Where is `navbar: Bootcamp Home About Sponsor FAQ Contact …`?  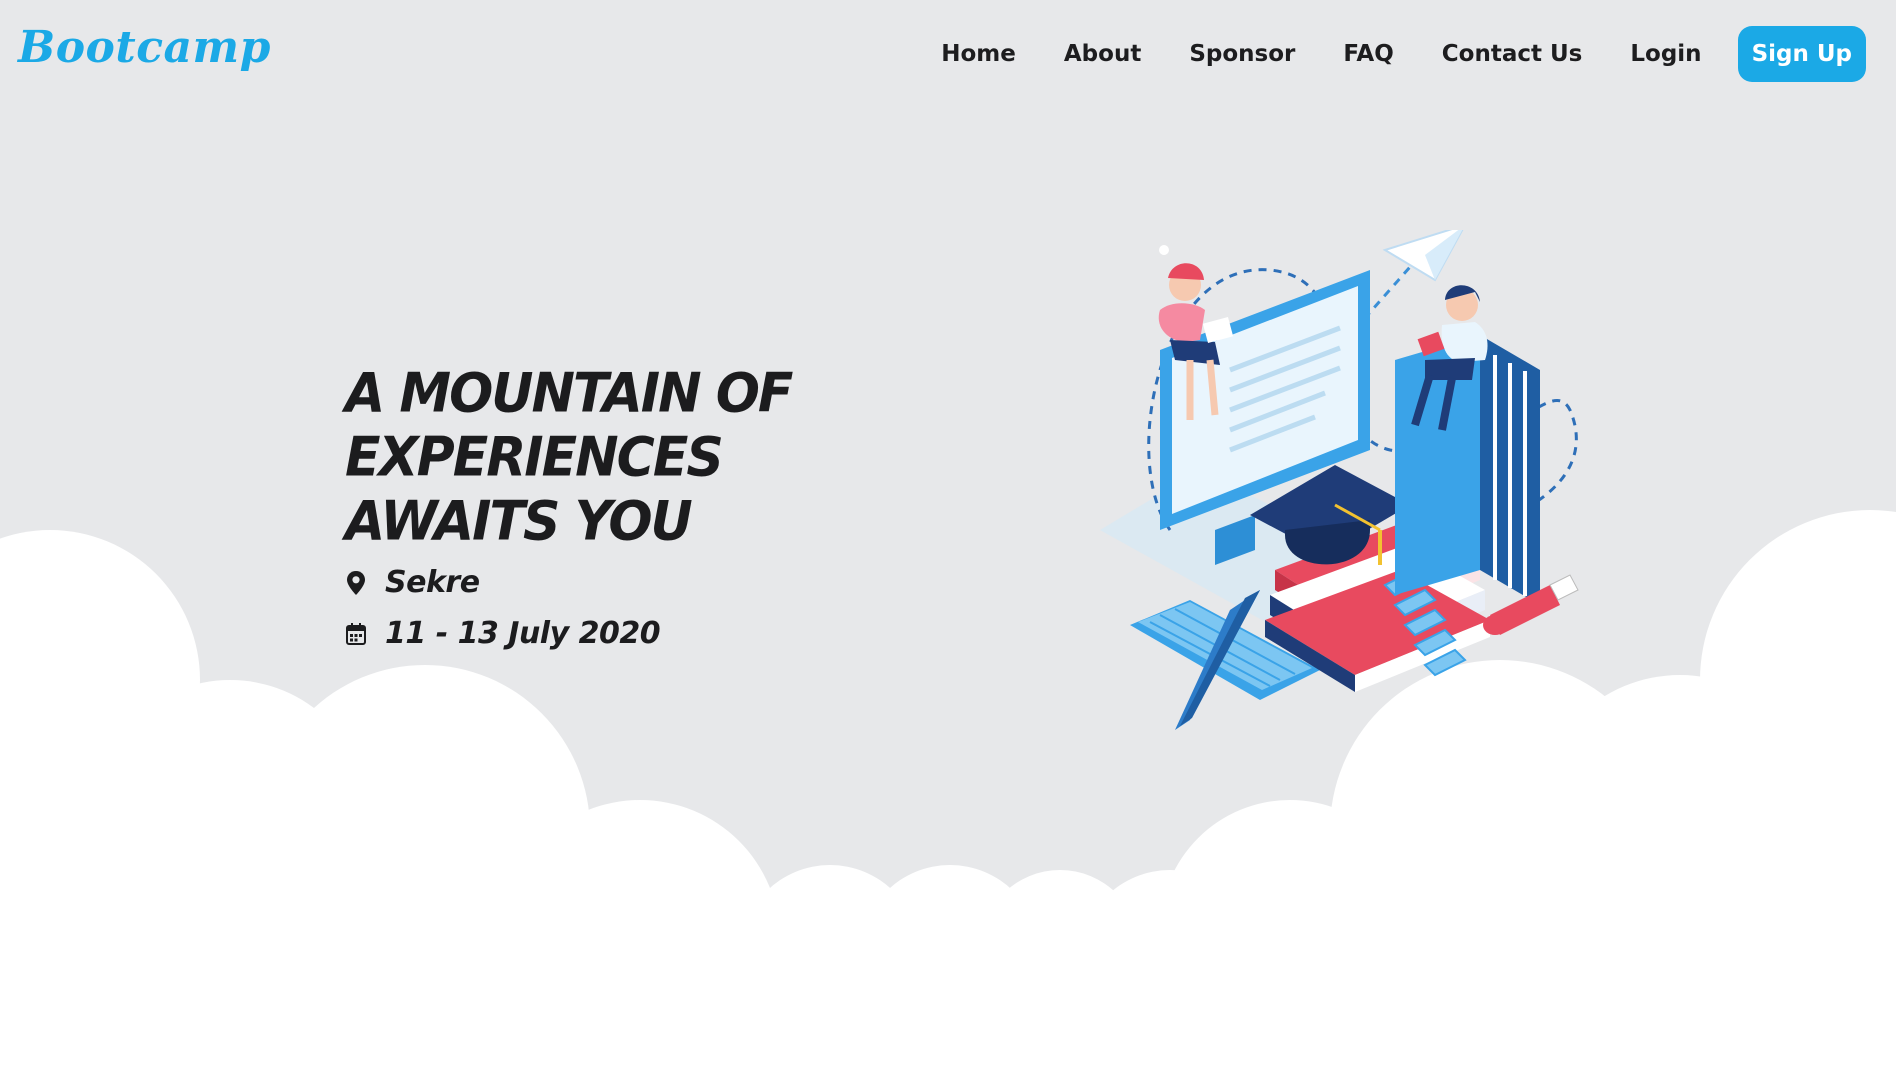 navbar: Bootcamp Home About Sponsor FAQ Contact … is located at coordinates (948, 55).